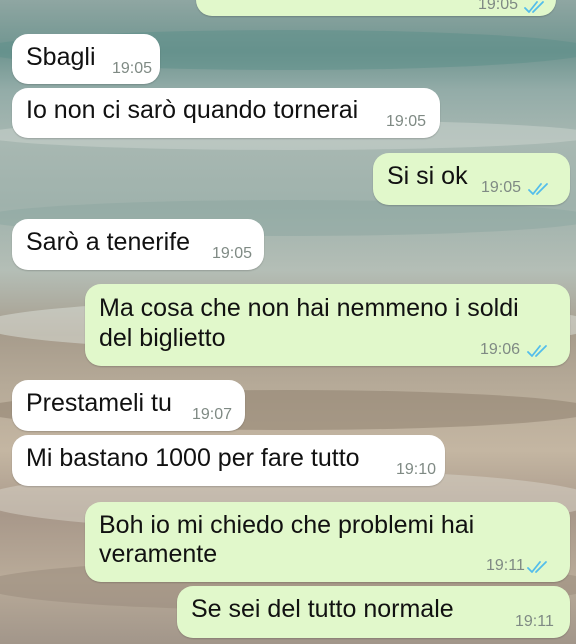 Image resolution: width=576 pixels, height=644 pixels. What do you see at coordinates (99, 403) in the screenshot?
I see `message-text: Prestameli tu` at bounding box center [99, 403].